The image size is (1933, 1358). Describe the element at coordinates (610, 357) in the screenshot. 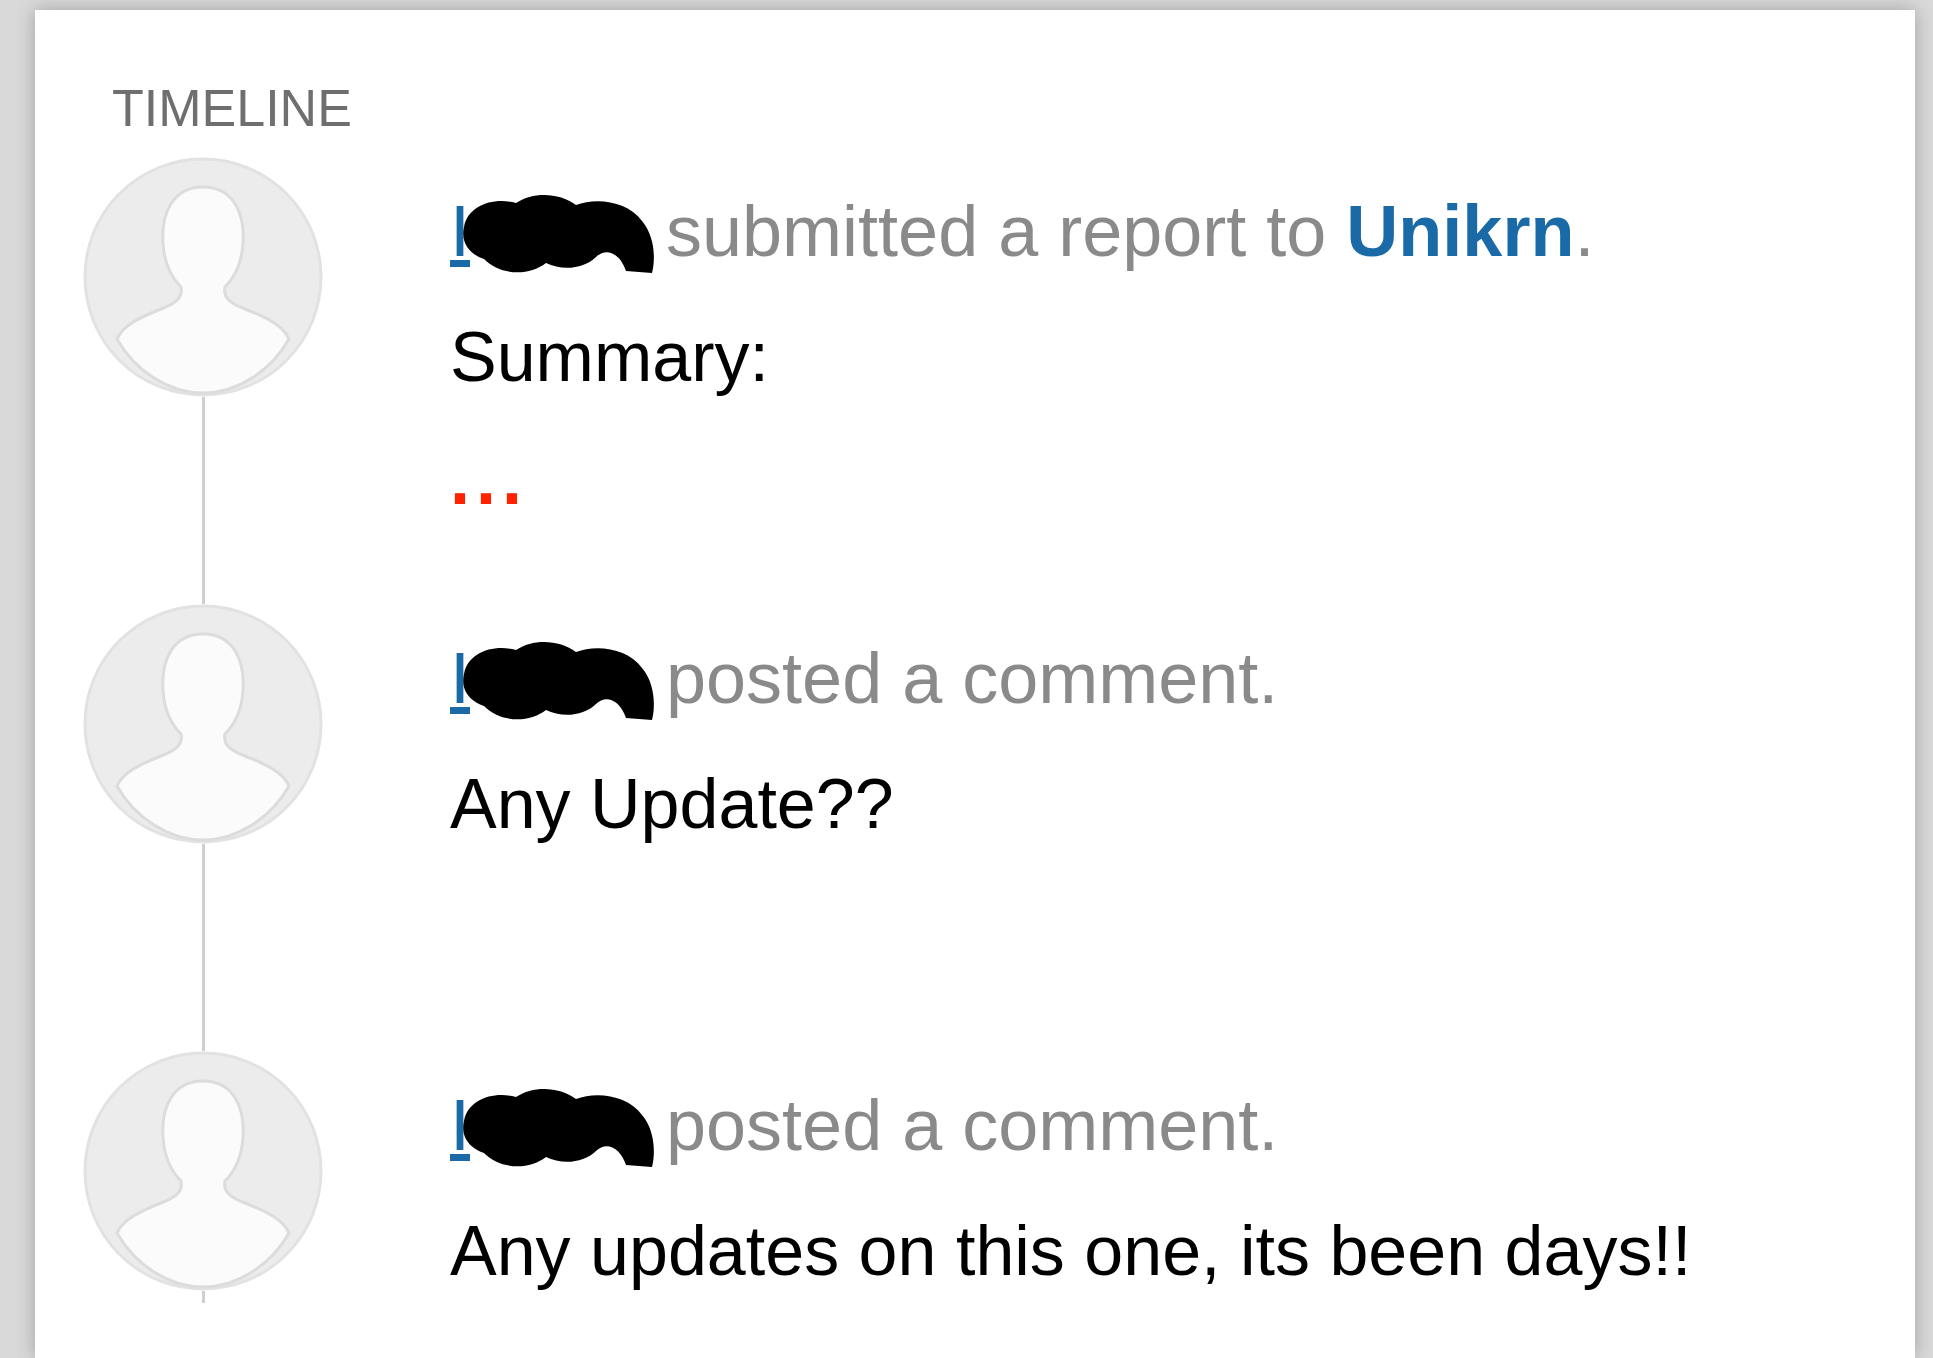

I see `comment-text: Summary:` at that location.